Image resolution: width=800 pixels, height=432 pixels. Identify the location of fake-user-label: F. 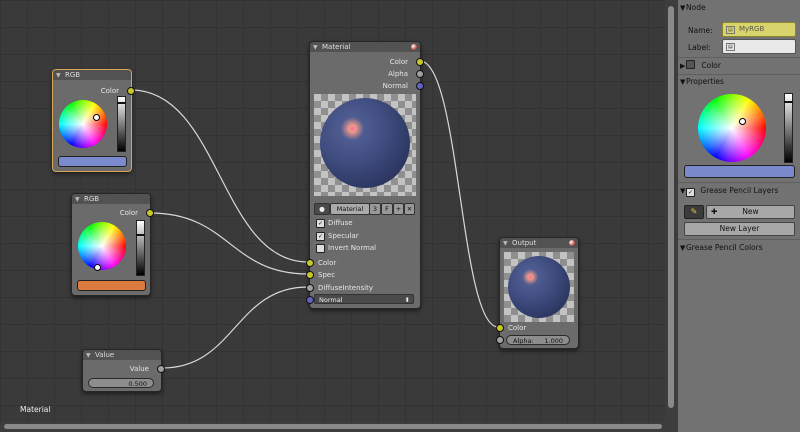
(387, 209).